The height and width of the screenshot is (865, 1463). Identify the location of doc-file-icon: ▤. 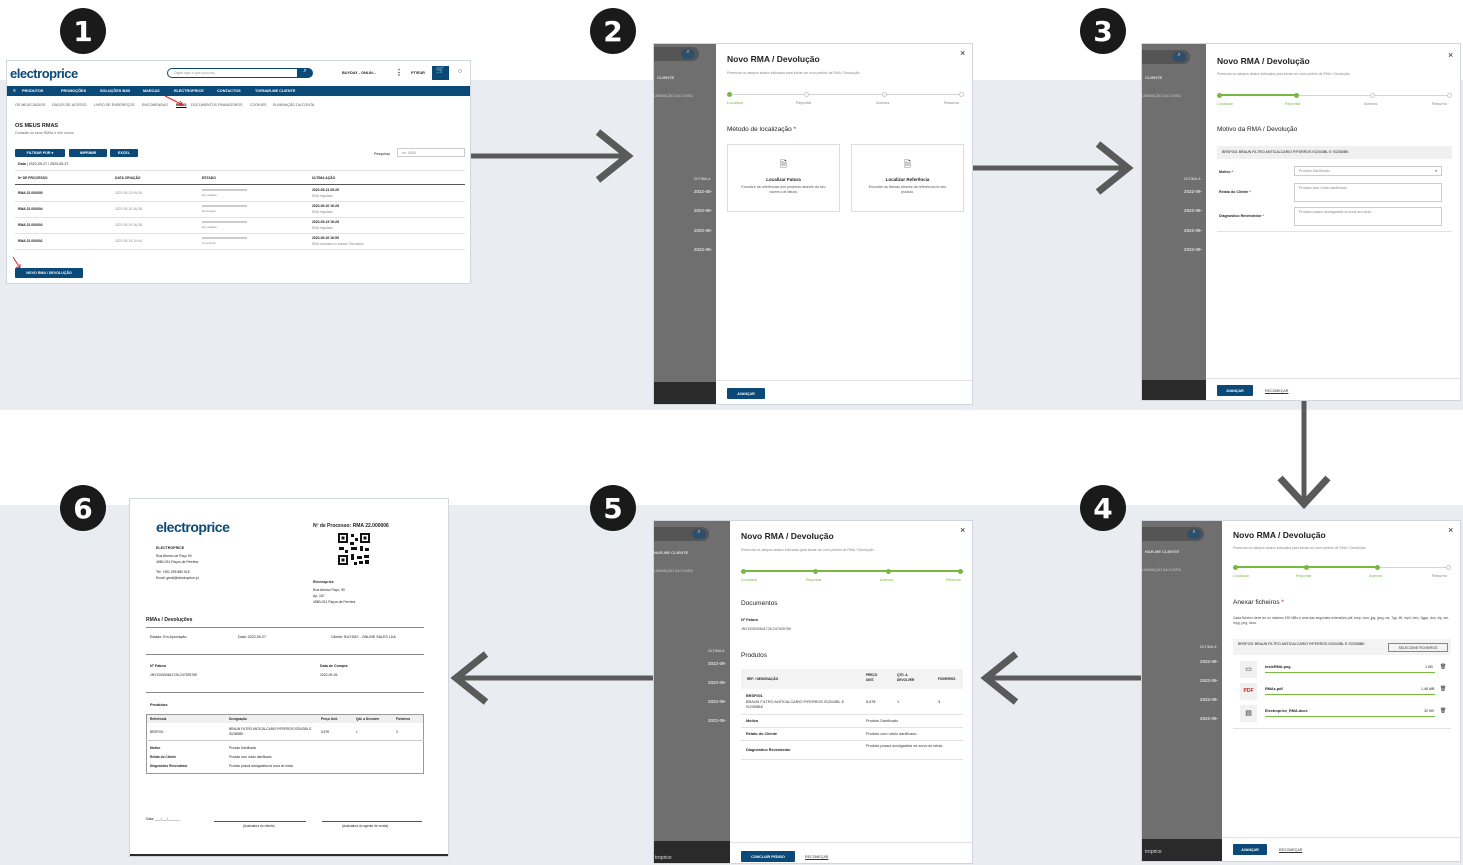
(1248, 713).